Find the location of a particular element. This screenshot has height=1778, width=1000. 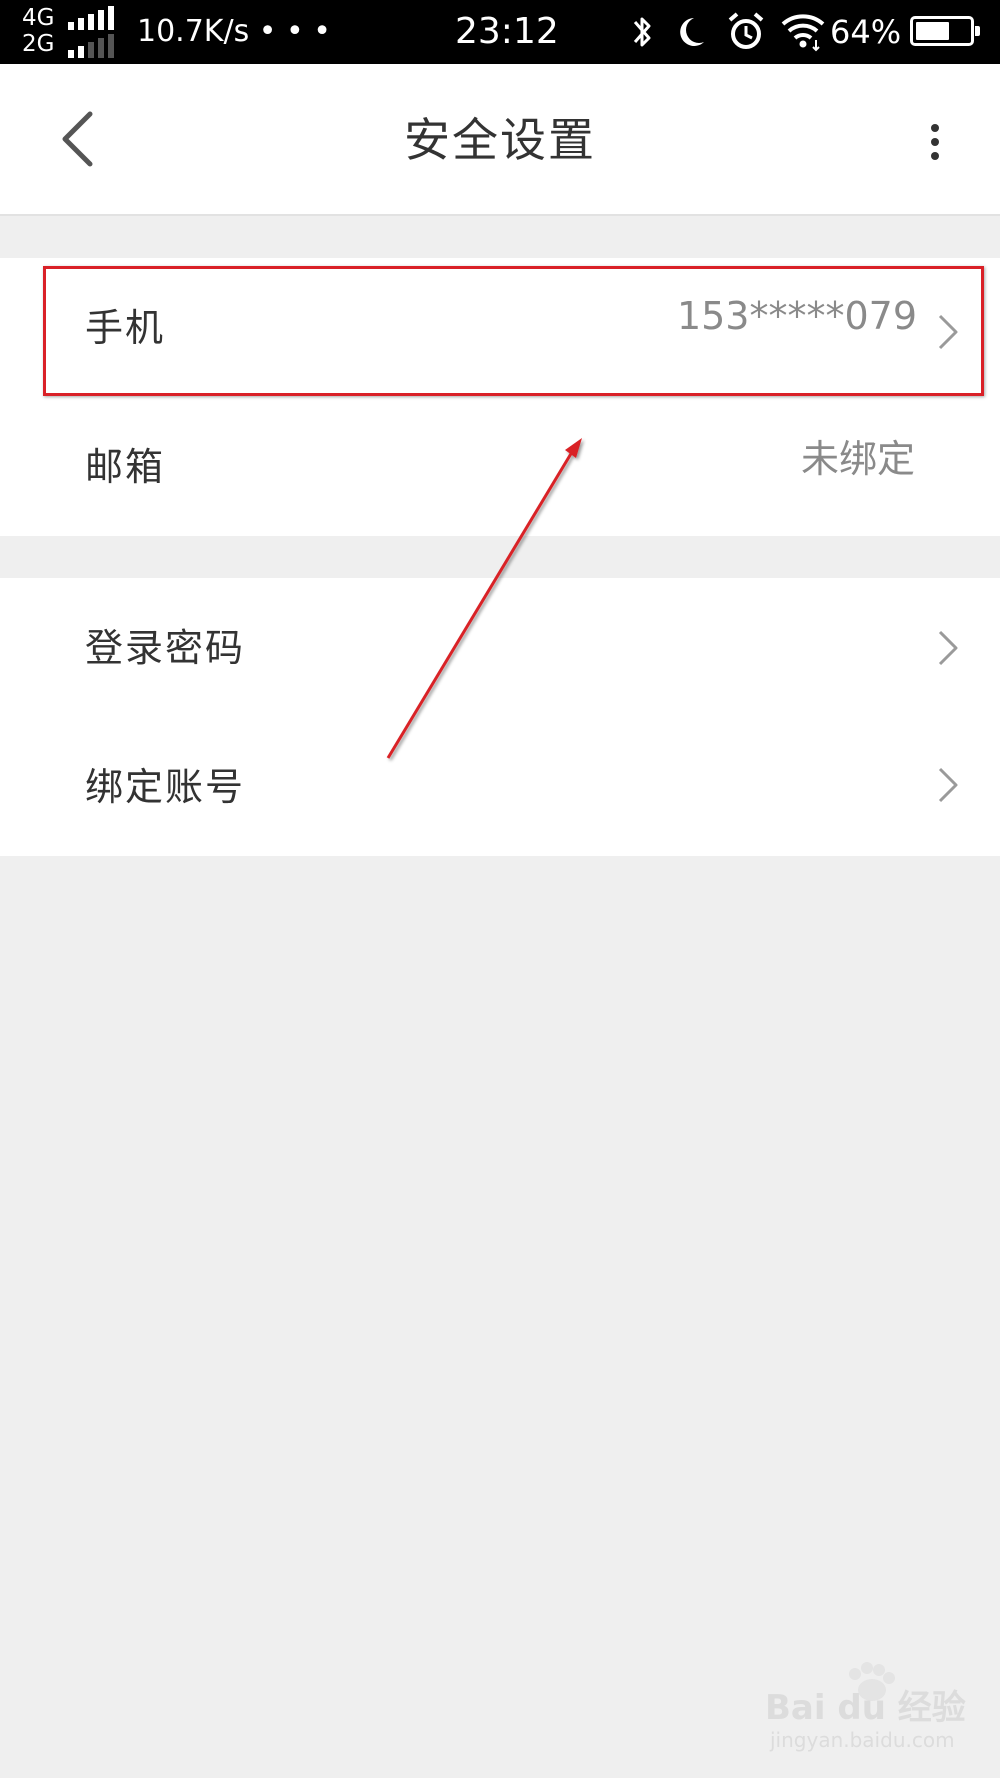

bluetooth-icon is located at coordinates (642, 32).